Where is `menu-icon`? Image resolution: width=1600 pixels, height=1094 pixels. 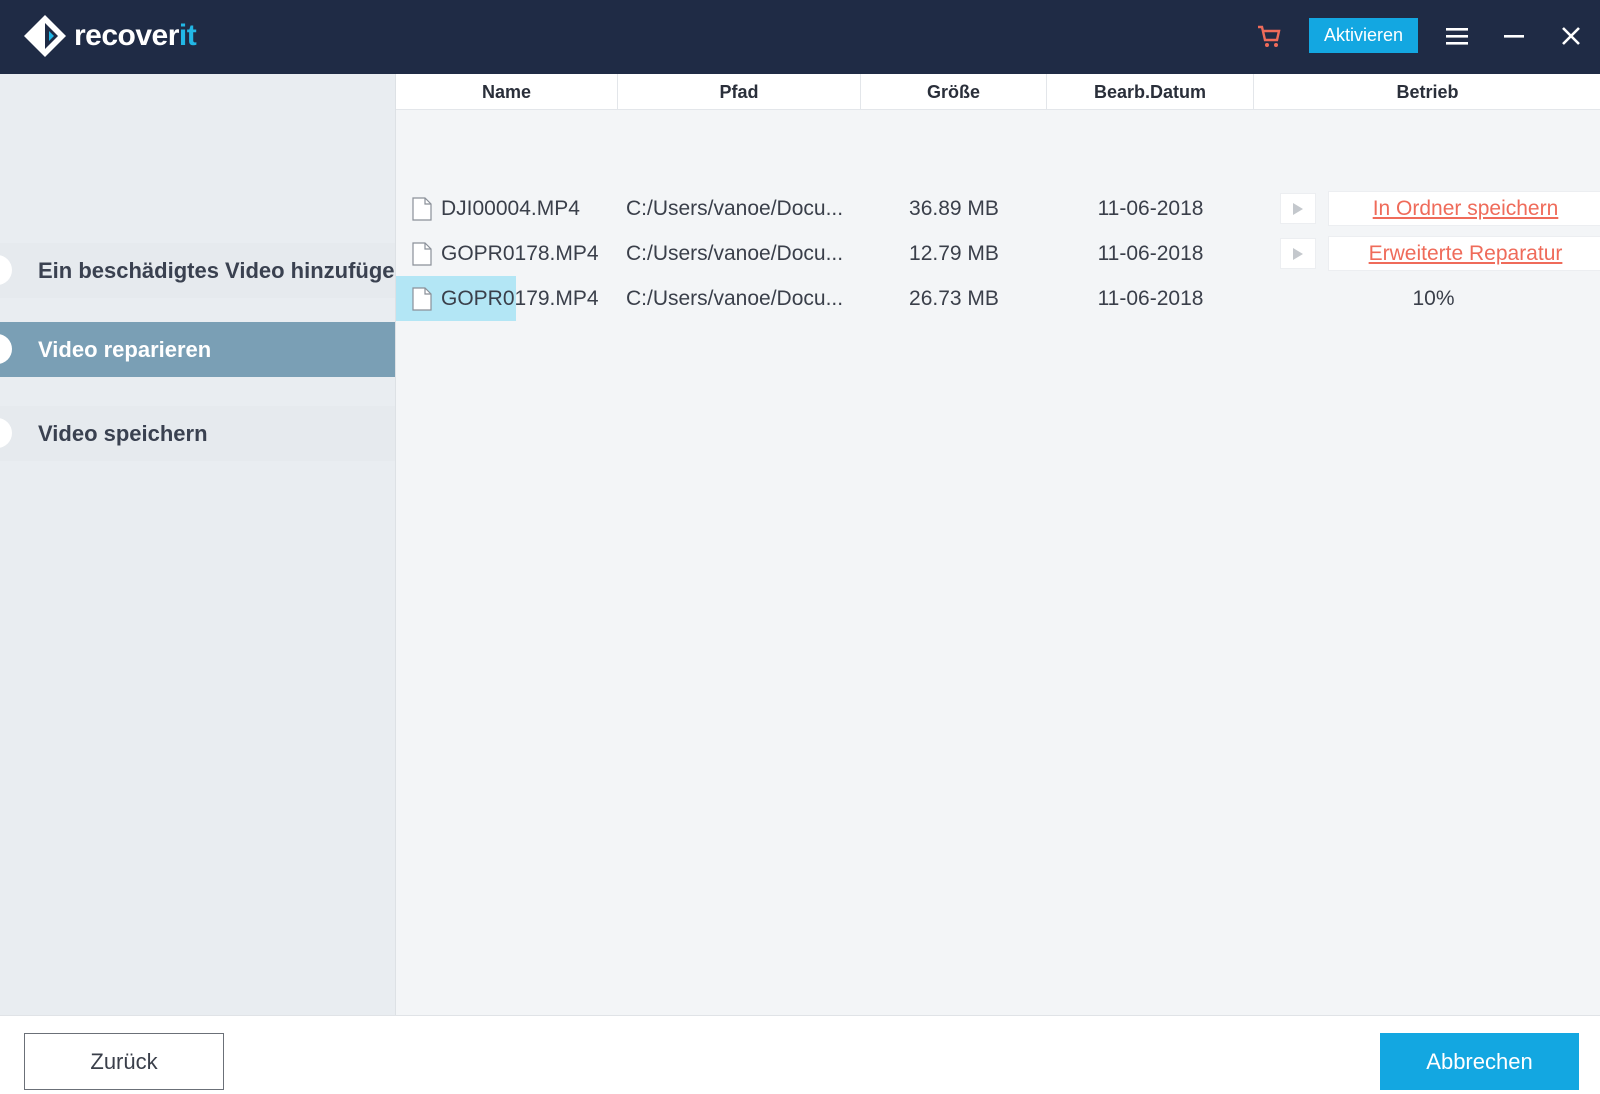
menu-icon is located at coordinates (1457, 36).